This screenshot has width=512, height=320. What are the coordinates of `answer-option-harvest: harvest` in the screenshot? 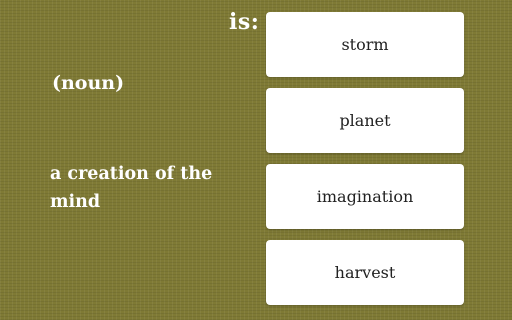 It's located at (365, 272).